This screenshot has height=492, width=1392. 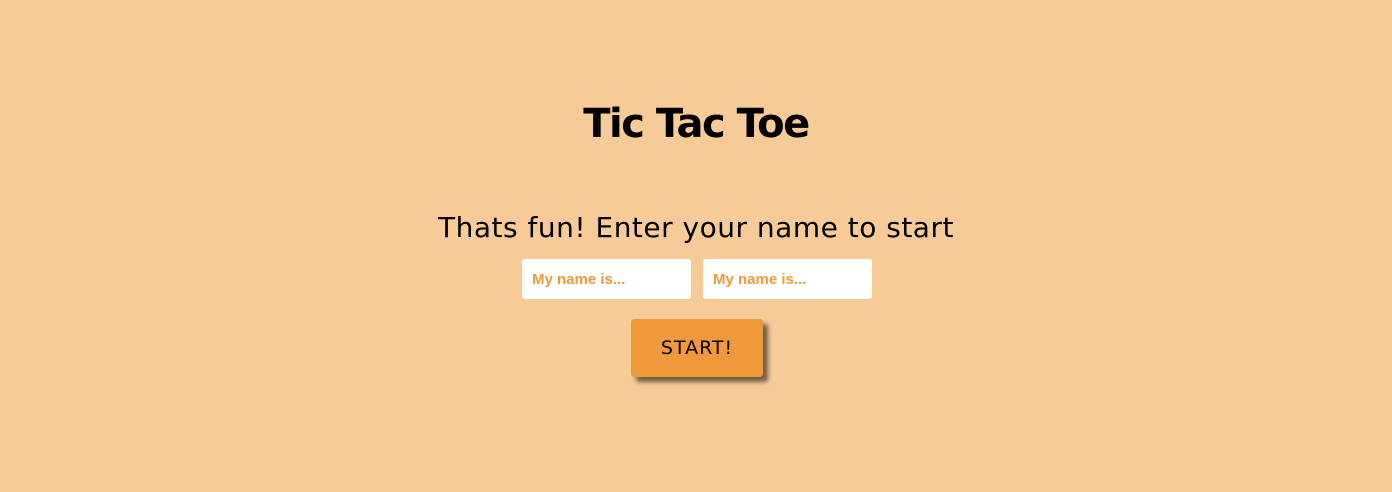 What do you see at coordinates (696, 227) in the screenshot?
I see `start-prompt: Thats fun! Enter your name to start` at bounding box center [696, 227].